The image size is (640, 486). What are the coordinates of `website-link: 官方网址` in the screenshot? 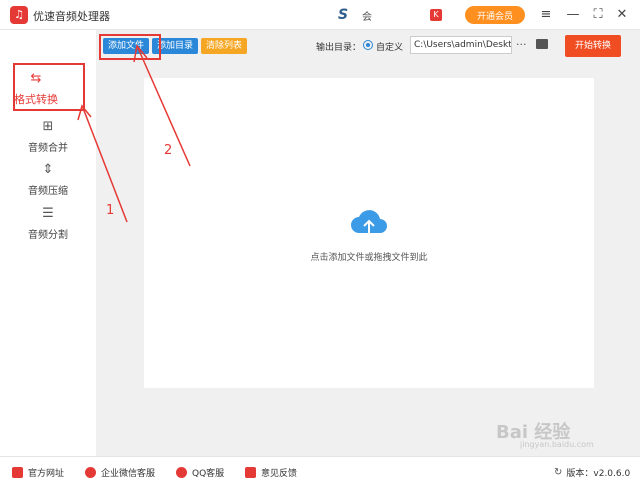 It's located at (38, 472).